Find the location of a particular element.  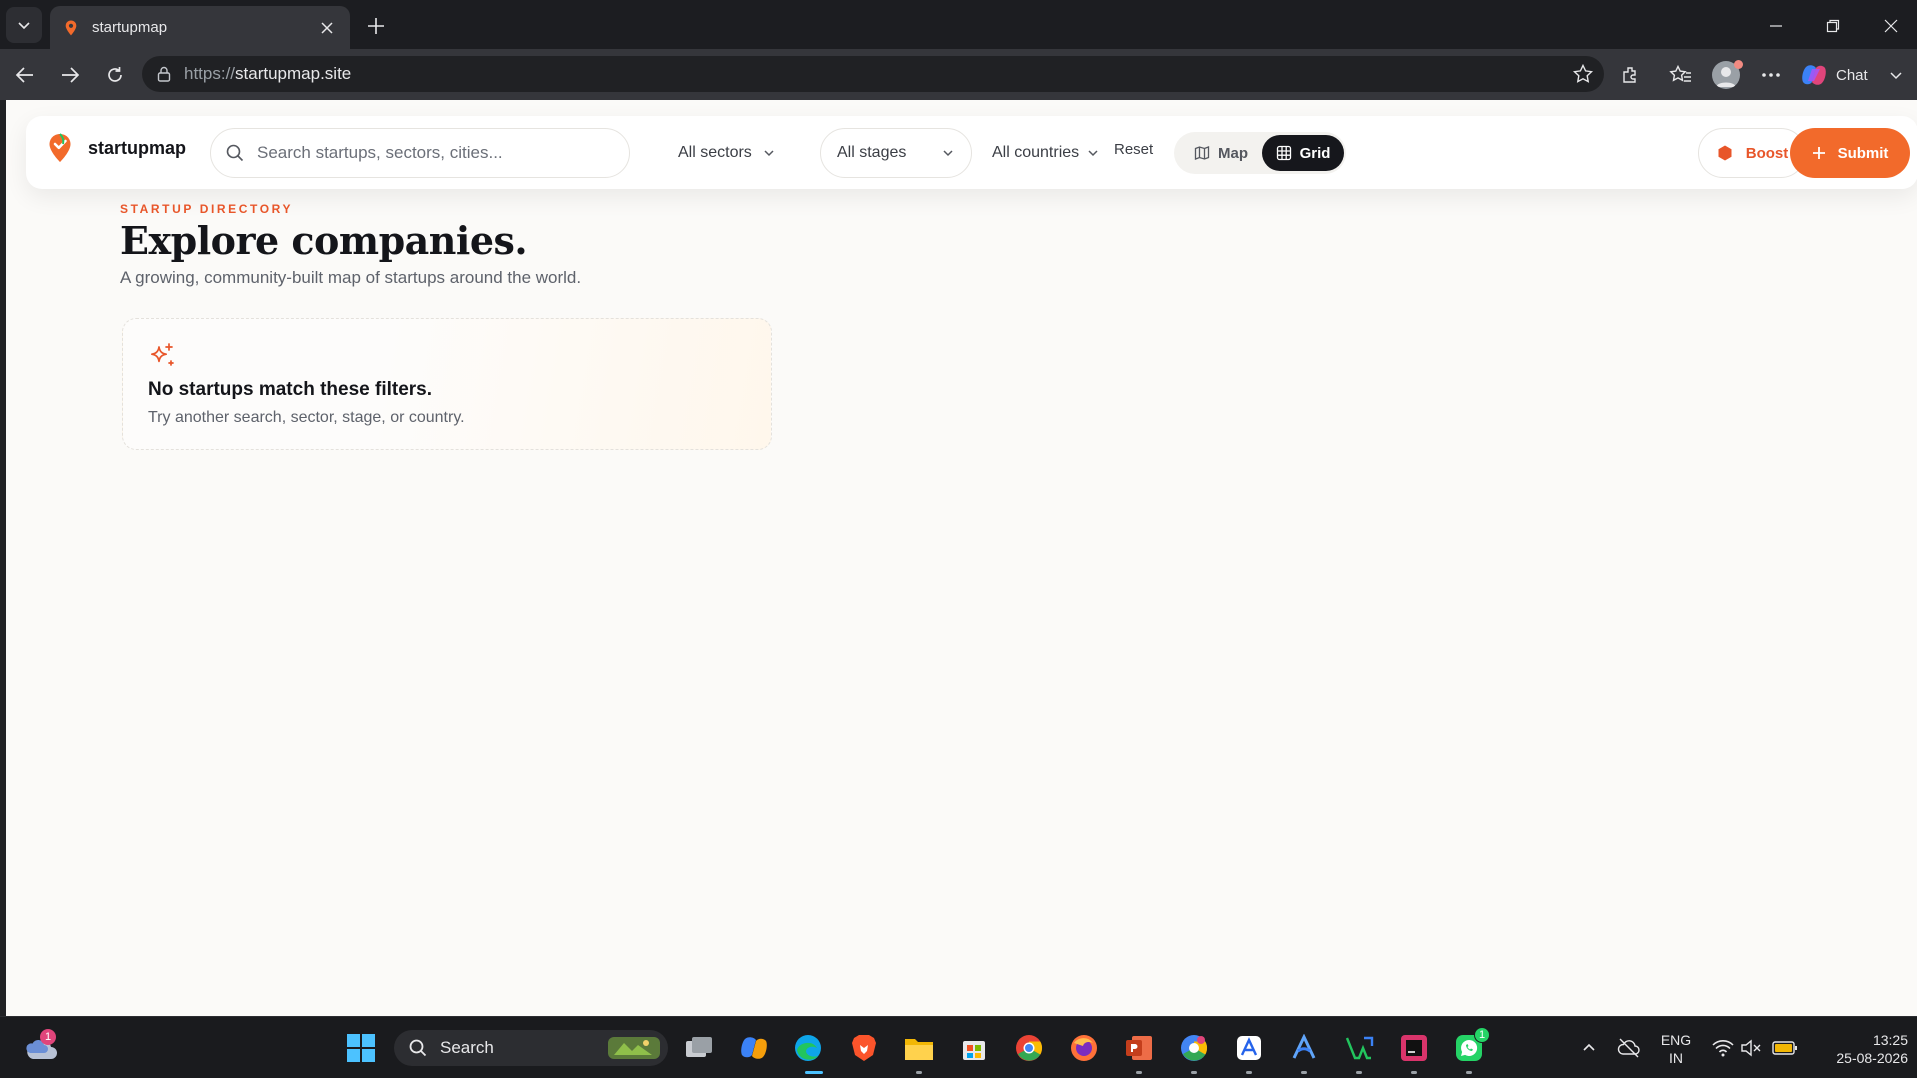

minimize-icon is located at coordinates (1776, 26).